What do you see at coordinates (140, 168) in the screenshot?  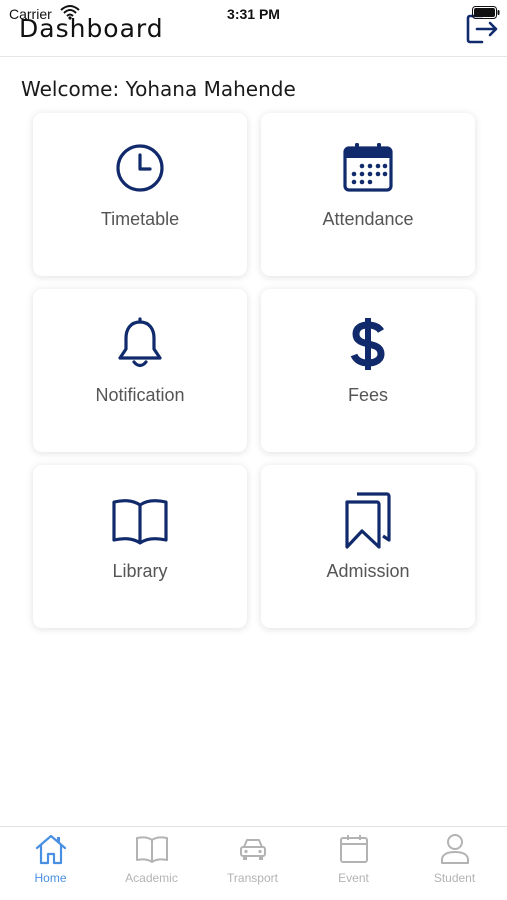 I see `clock-icon` at bounding box center [140, 168].